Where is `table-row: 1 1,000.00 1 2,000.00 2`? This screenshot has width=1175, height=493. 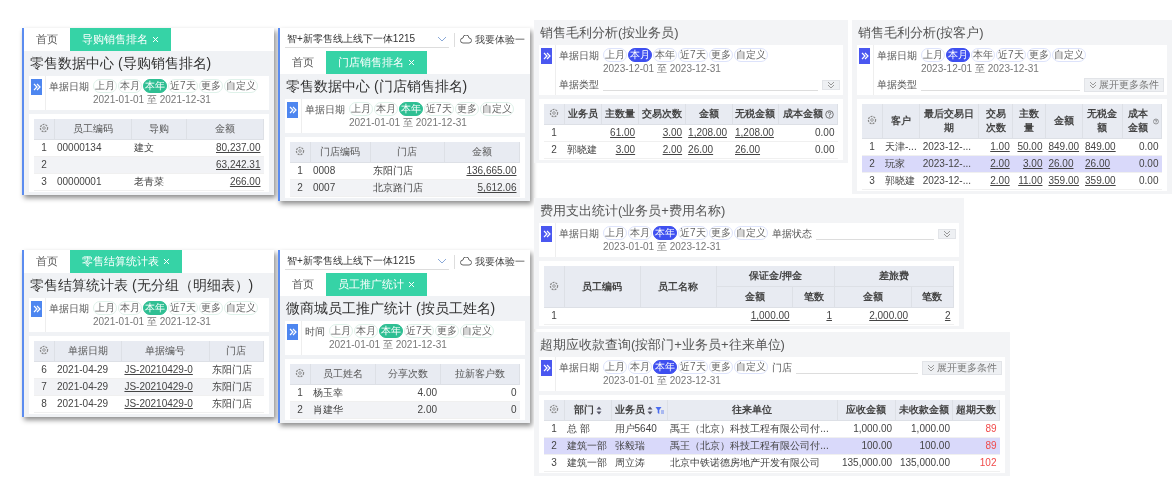 table-row: 1 1,000.00 1 2,000.00 2 is located at coordinates (749, 316).